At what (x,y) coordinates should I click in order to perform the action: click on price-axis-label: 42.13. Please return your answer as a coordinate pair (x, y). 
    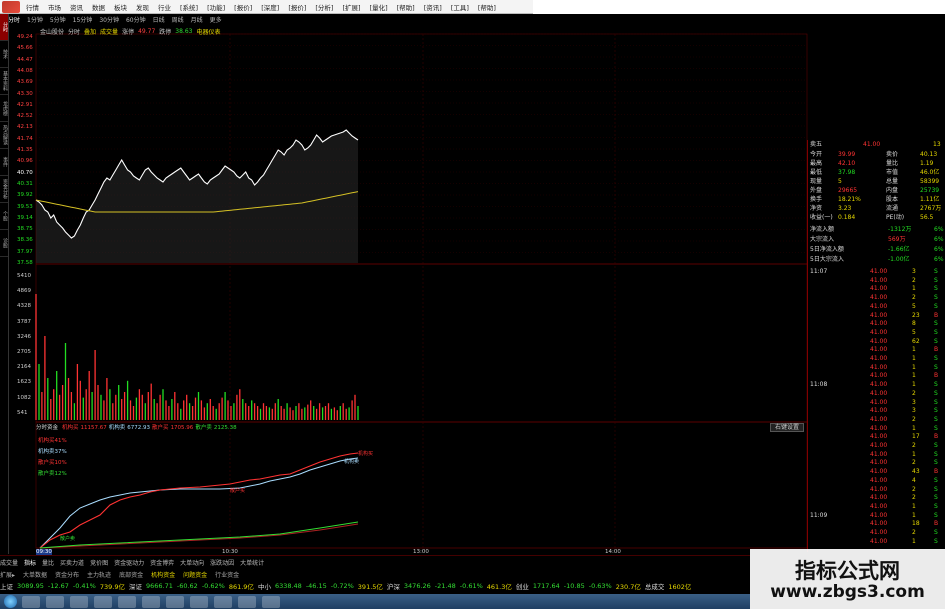
    Looking at the image, I should click on (25, 127).